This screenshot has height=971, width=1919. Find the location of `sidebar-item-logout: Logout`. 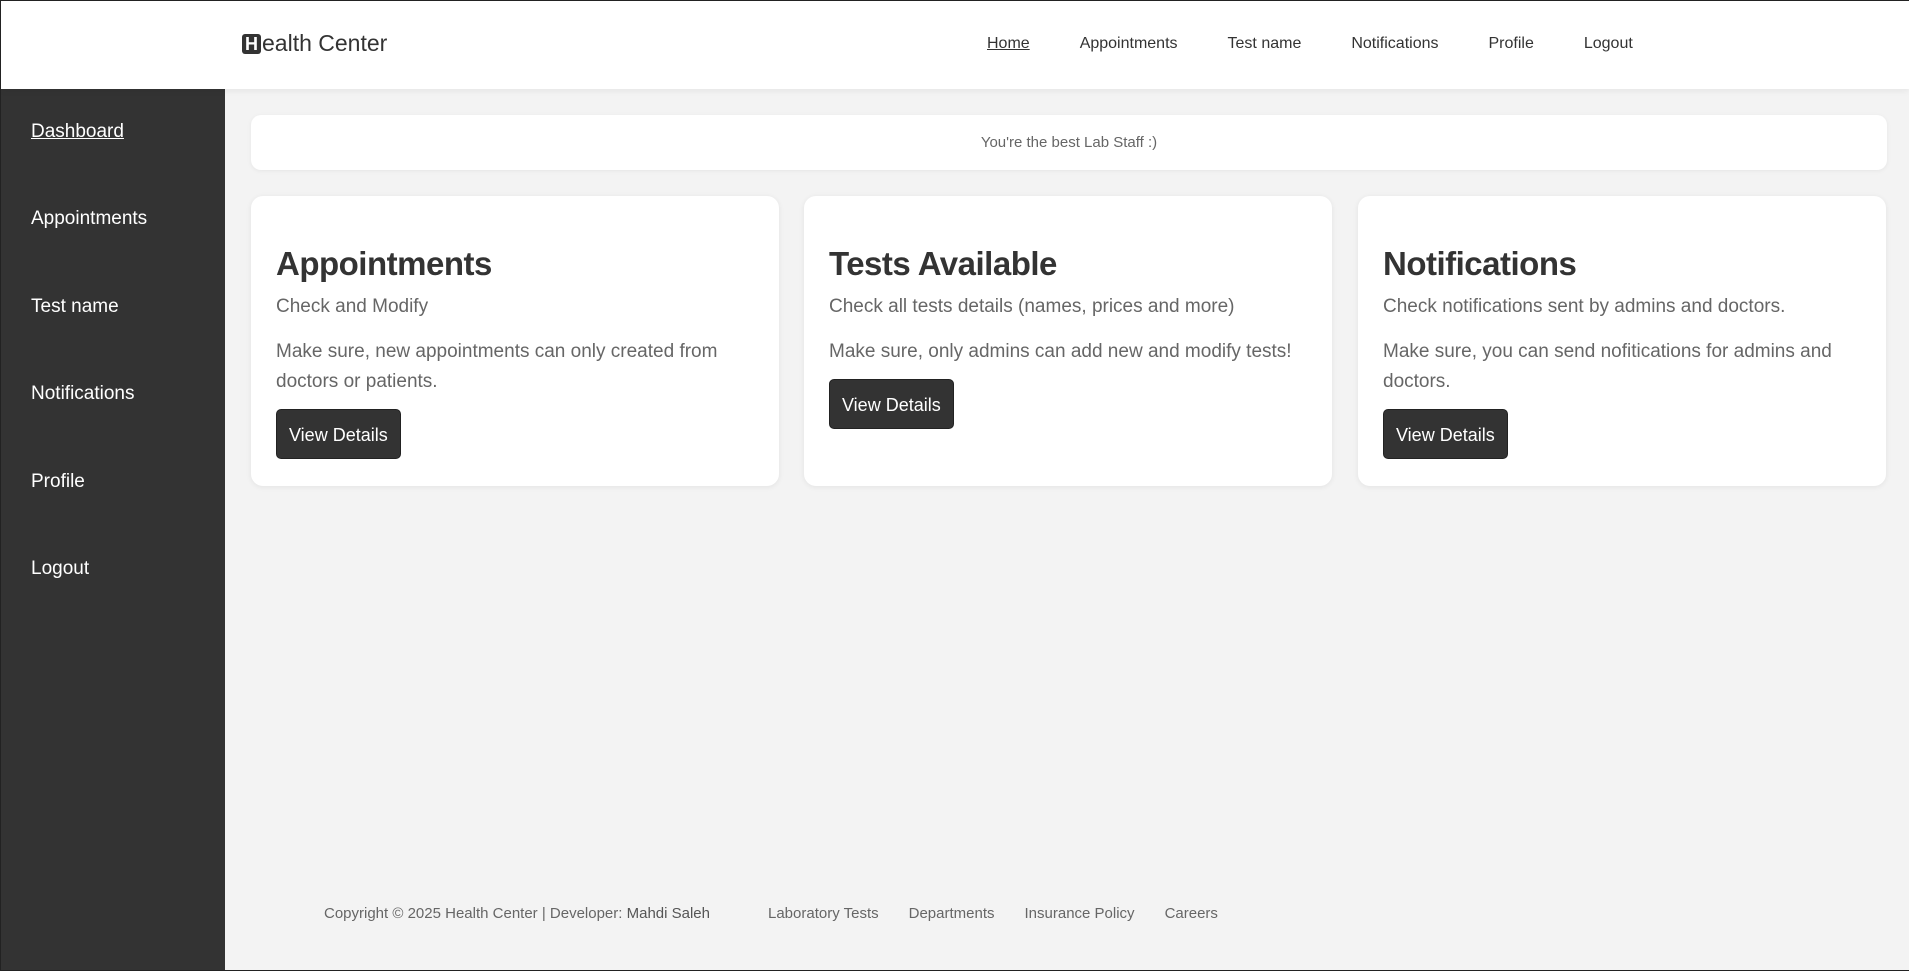

sidebar-item-logout: Logout is located at coordinates (60, 569).